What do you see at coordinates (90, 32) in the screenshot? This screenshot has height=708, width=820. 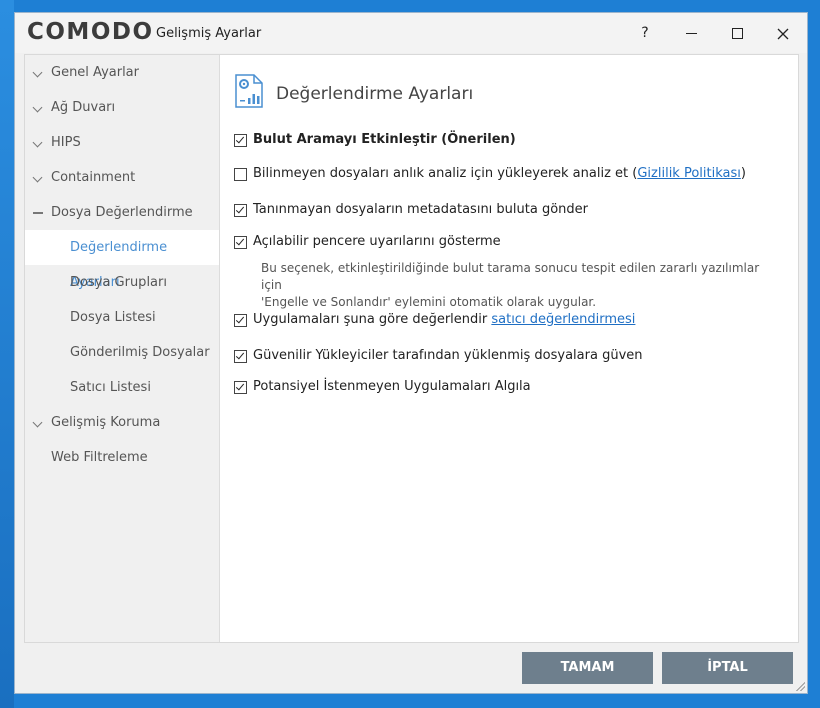 I see `comodo-logo: COMODO` at bounding box center [90, 32].